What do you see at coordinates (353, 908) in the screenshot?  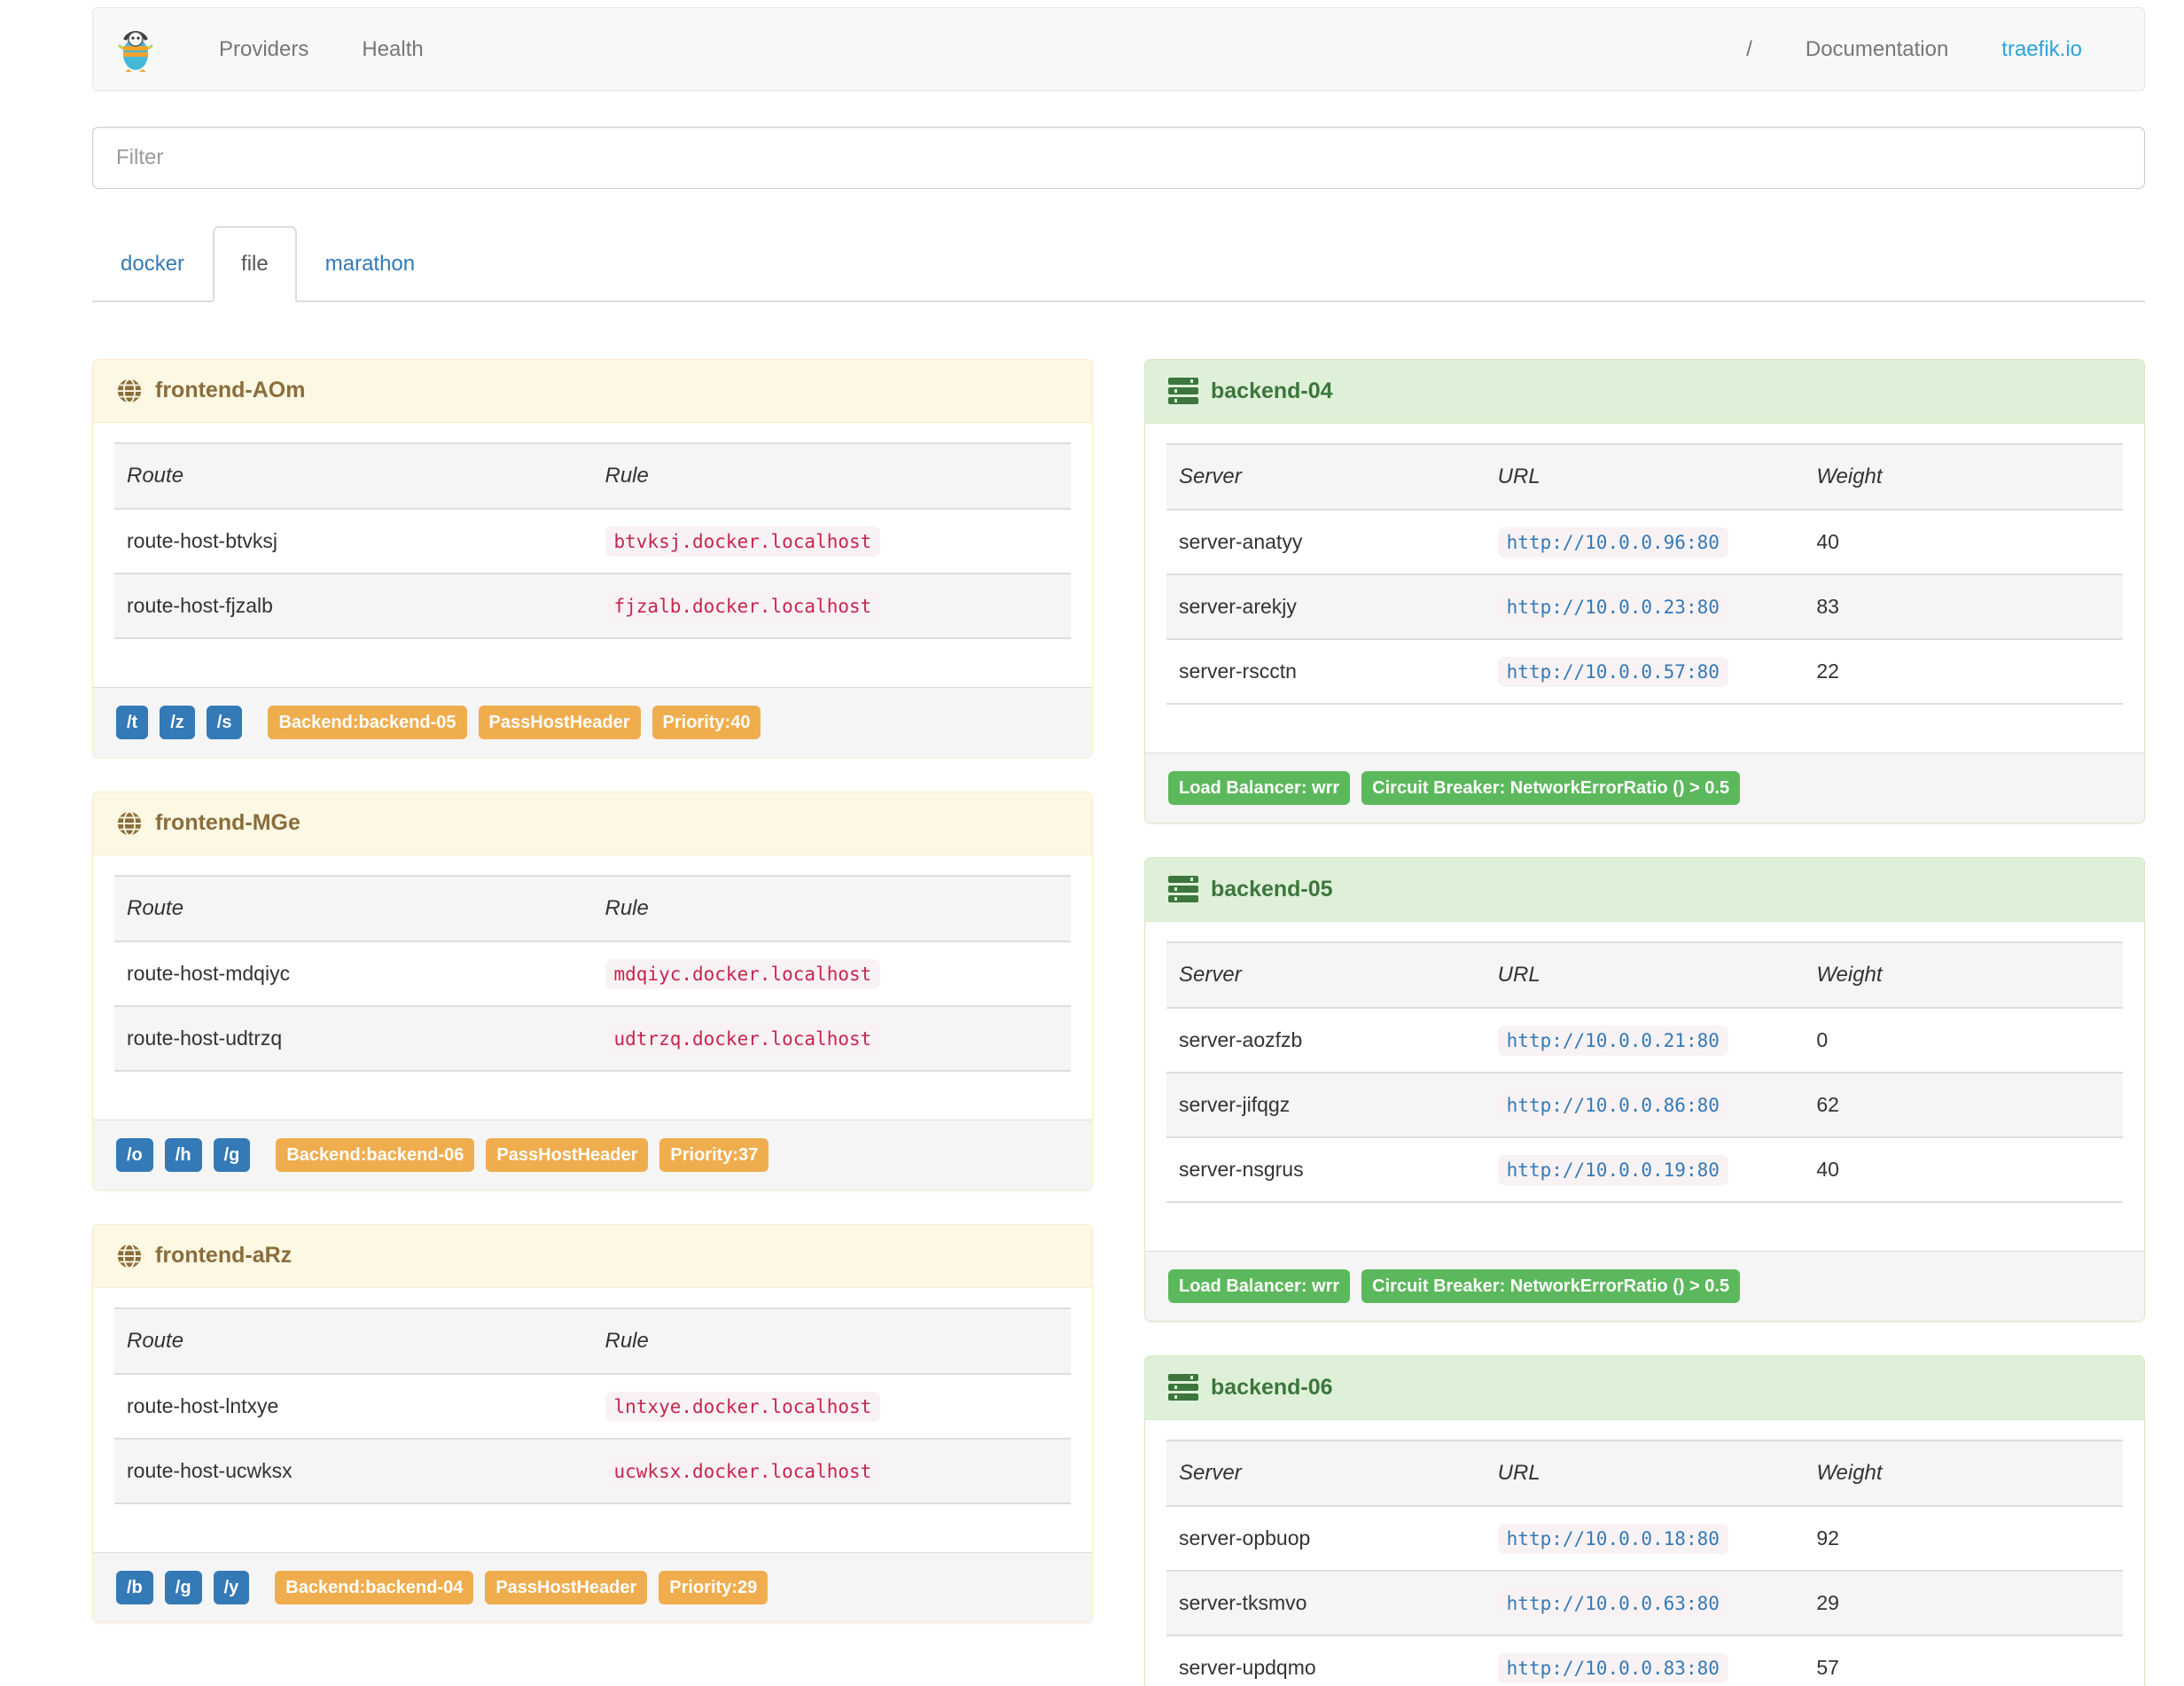 I see `column-header-route: Route` at bounding box center [353, 908].